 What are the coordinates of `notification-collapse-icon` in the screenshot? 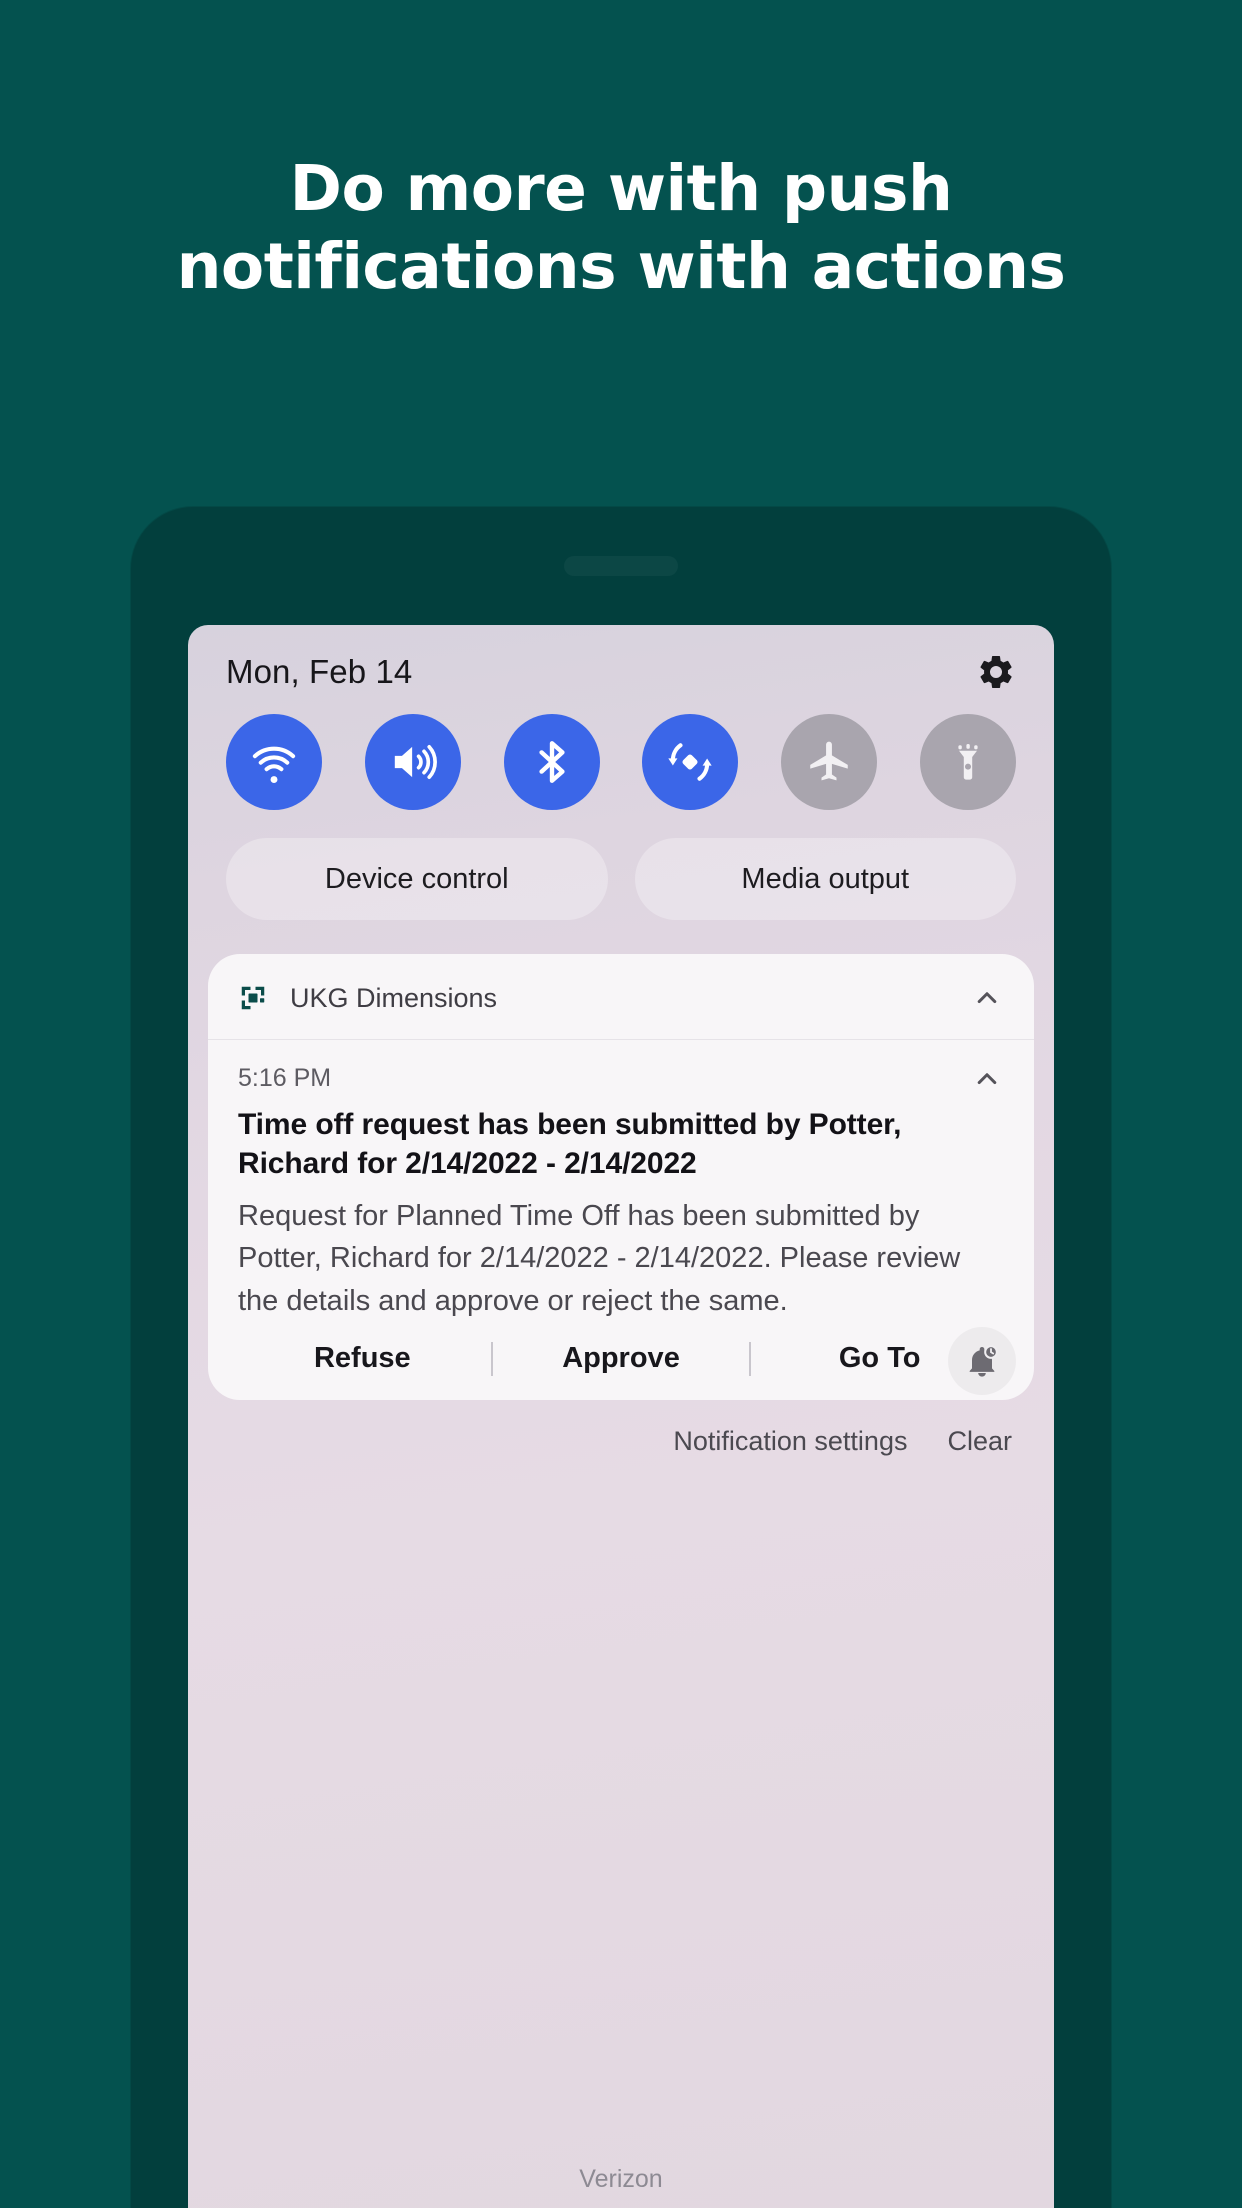 It's located at (987, 1079).